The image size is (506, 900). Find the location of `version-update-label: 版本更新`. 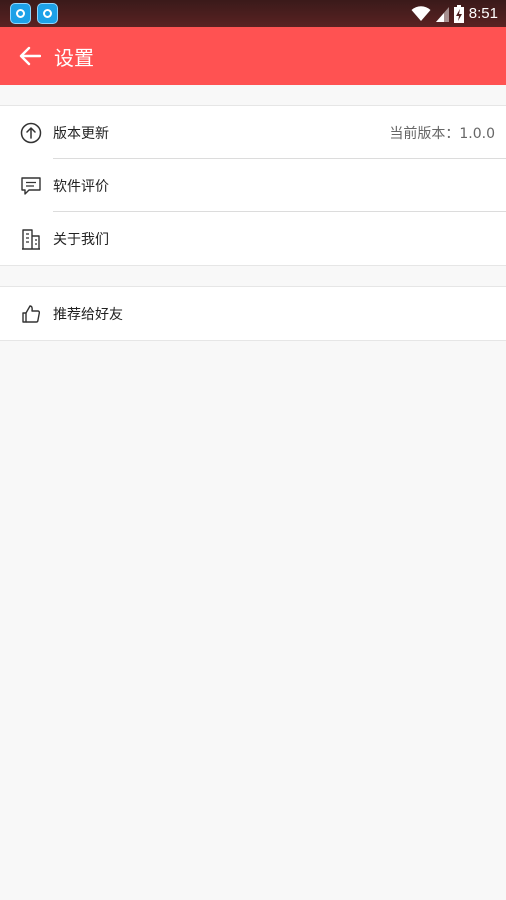

version-update-label: 版本更新 is located at coordinates (81, 133).